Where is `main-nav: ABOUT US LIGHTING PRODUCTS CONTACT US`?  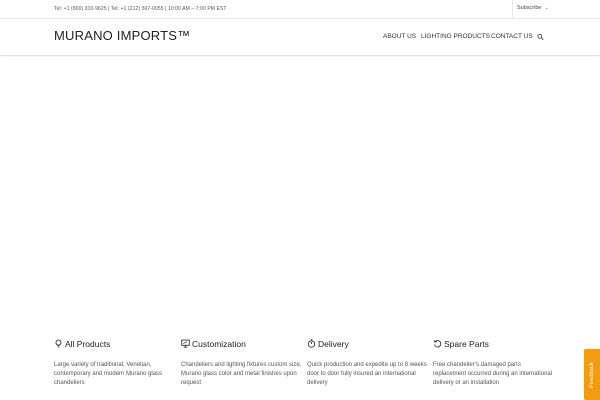 main-nav: ABOUT US LIGHTING PRODUCTS CONTACT US is located at coordinates (300, 38).